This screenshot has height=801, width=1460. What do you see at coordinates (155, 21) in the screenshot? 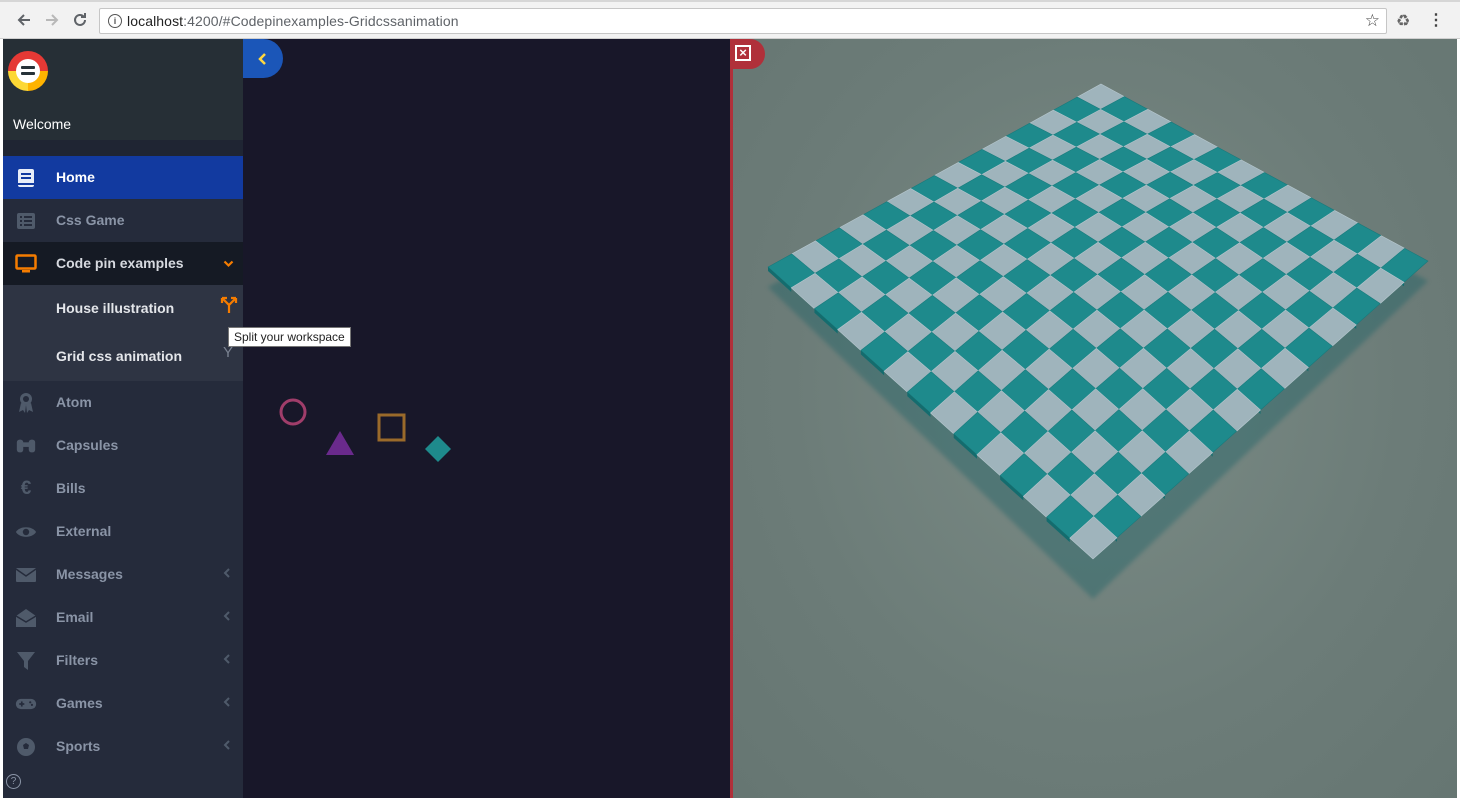
I see `url-host: localhost` at bounding box center [155, 21].